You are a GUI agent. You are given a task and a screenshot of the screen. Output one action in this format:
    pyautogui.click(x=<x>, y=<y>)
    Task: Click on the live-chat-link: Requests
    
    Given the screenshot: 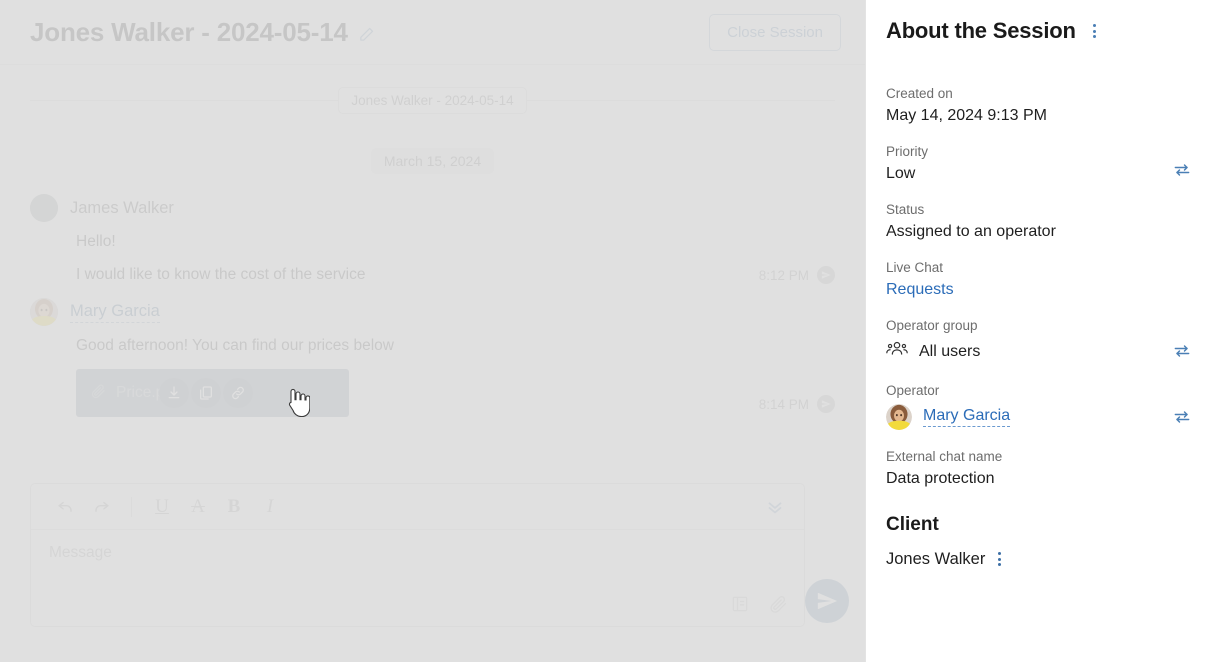 What is the action you would take?
    pyautogui.click(x=1041, y=290)
    